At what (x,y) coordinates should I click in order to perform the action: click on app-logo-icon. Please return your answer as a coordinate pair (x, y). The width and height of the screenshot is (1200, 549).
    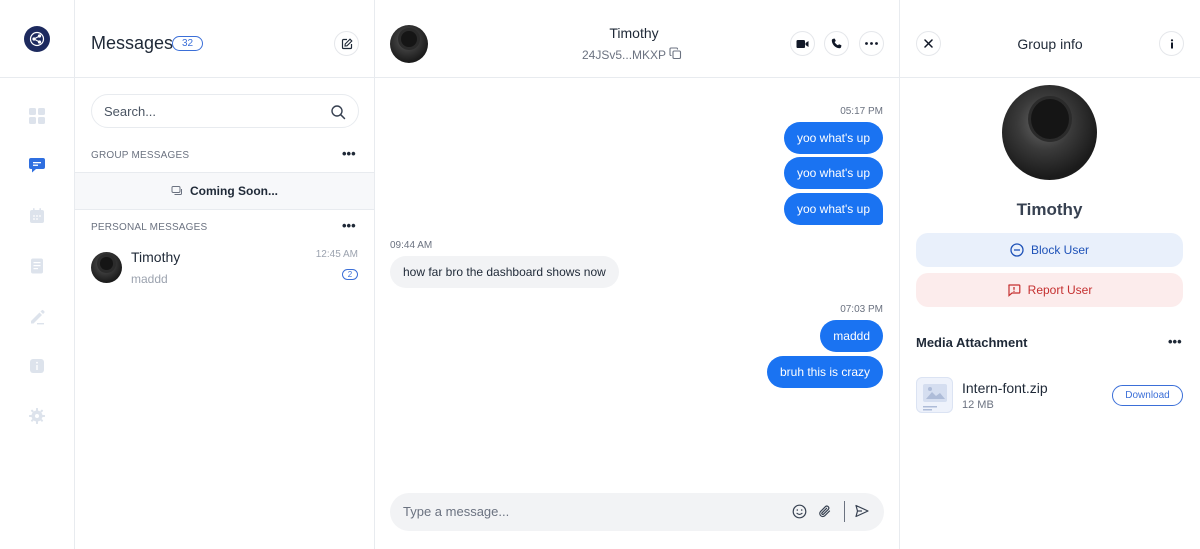
    Looking at the image, I should click on (37, 38).